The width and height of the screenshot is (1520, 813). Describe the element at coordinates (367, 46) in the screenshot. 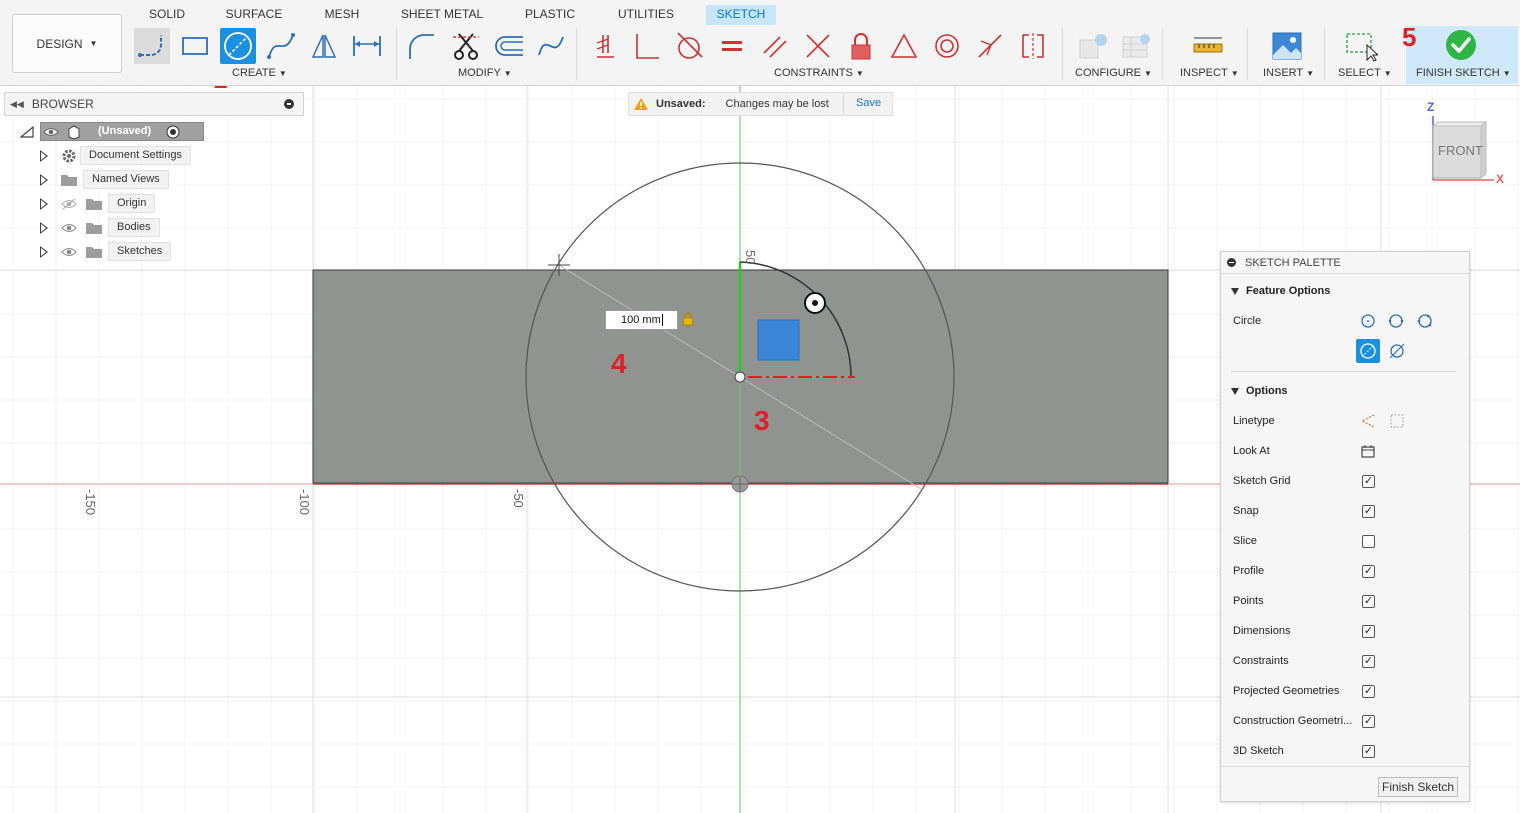

I see `dimension-tool` at that location.